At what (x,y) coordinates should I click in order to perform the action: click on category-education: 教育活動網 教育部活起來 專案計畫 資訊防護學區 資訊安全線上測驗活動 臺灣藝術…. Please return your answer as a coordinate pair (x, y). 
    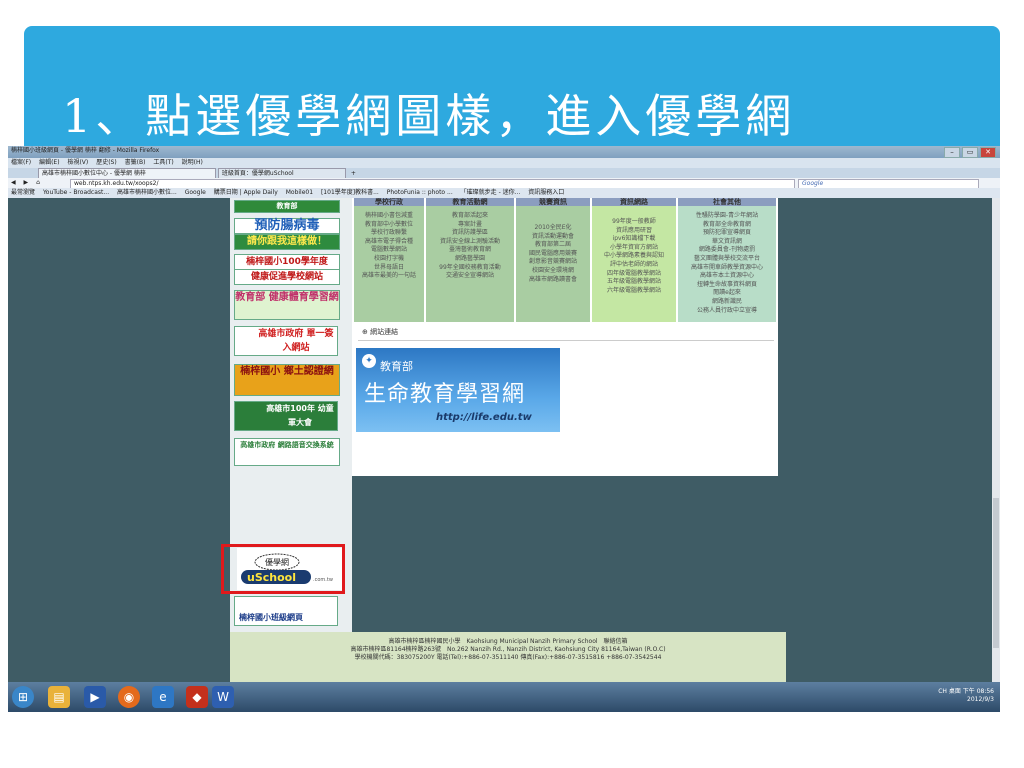
    Looking at the image, I should click on (470, 260).